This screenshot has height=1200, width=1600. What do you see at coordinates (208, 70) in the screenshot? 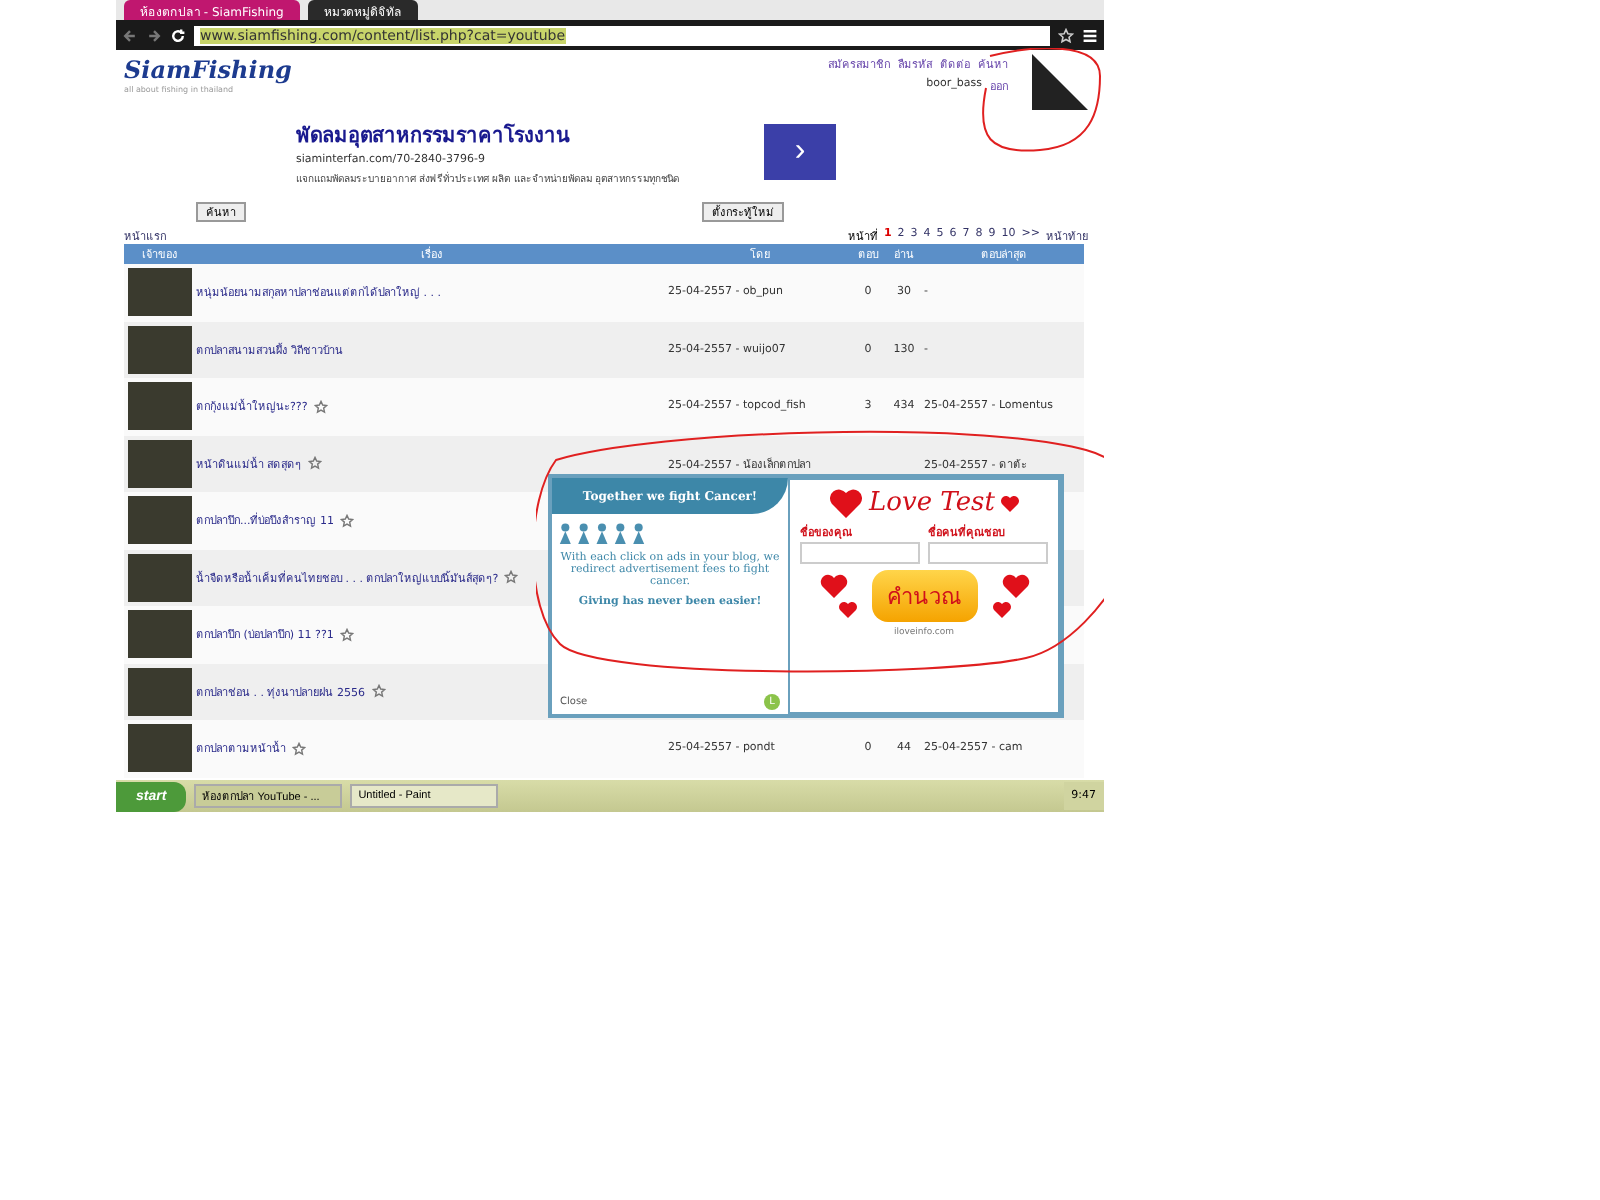
I see `site-logo: SiamFishing` at bounding box center [208, 70].